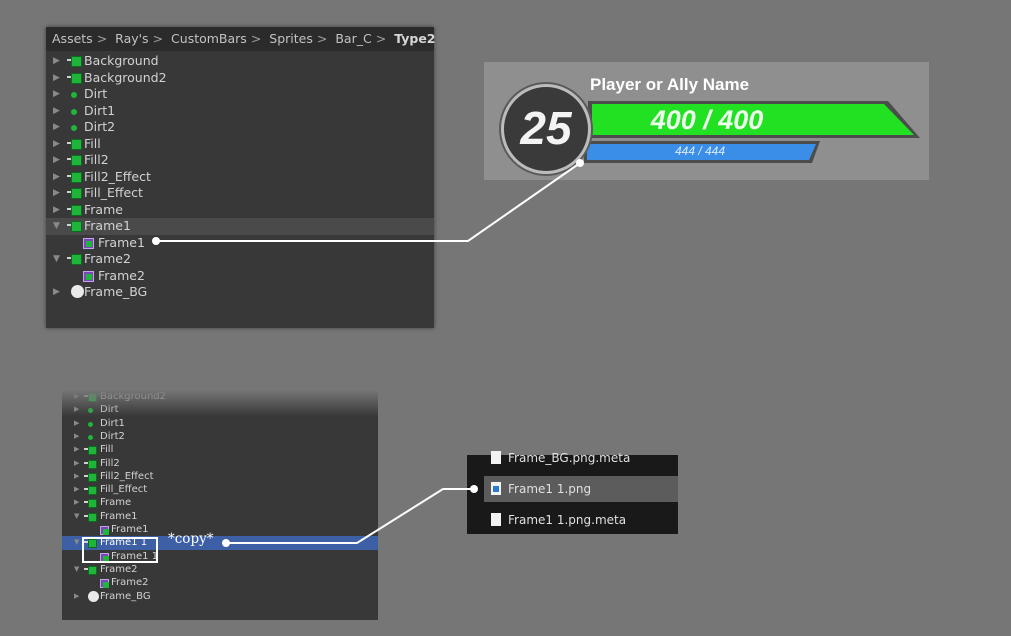 The width and height of the screenshot is (1011, 636). What do you see at coordinates (368, 202) in the screenshot?
I see `connector-line-frame1` at bounding box center [368, 202].